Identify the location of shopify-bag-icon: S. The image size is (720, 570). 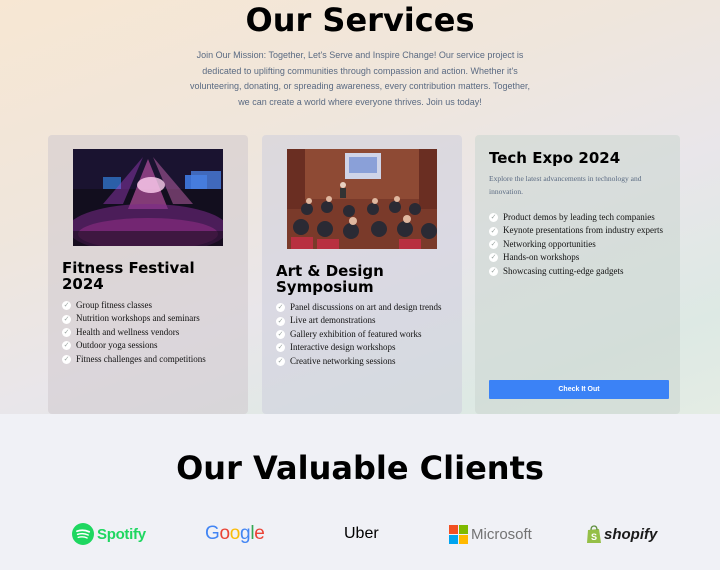
(594, 533).